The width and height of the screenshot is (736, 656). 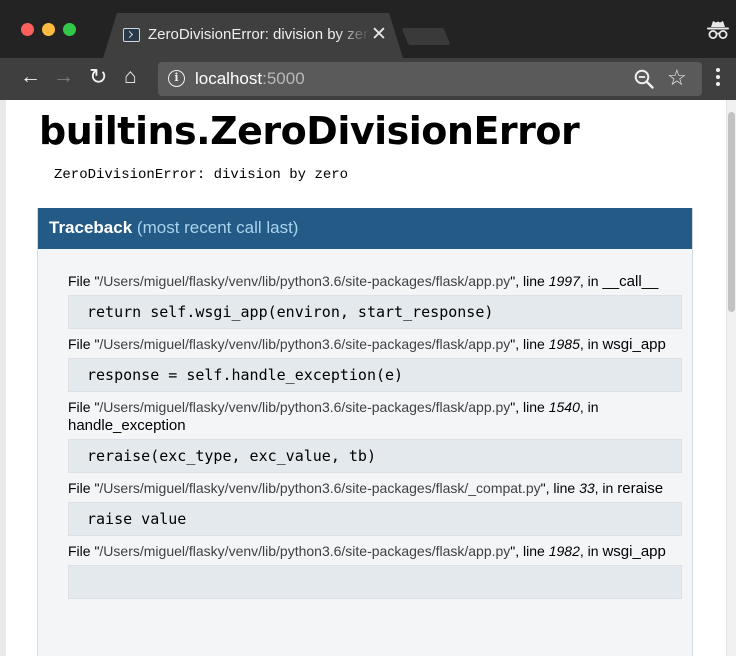 I want to click on url-host: localhost, so click(x=229, y=78).